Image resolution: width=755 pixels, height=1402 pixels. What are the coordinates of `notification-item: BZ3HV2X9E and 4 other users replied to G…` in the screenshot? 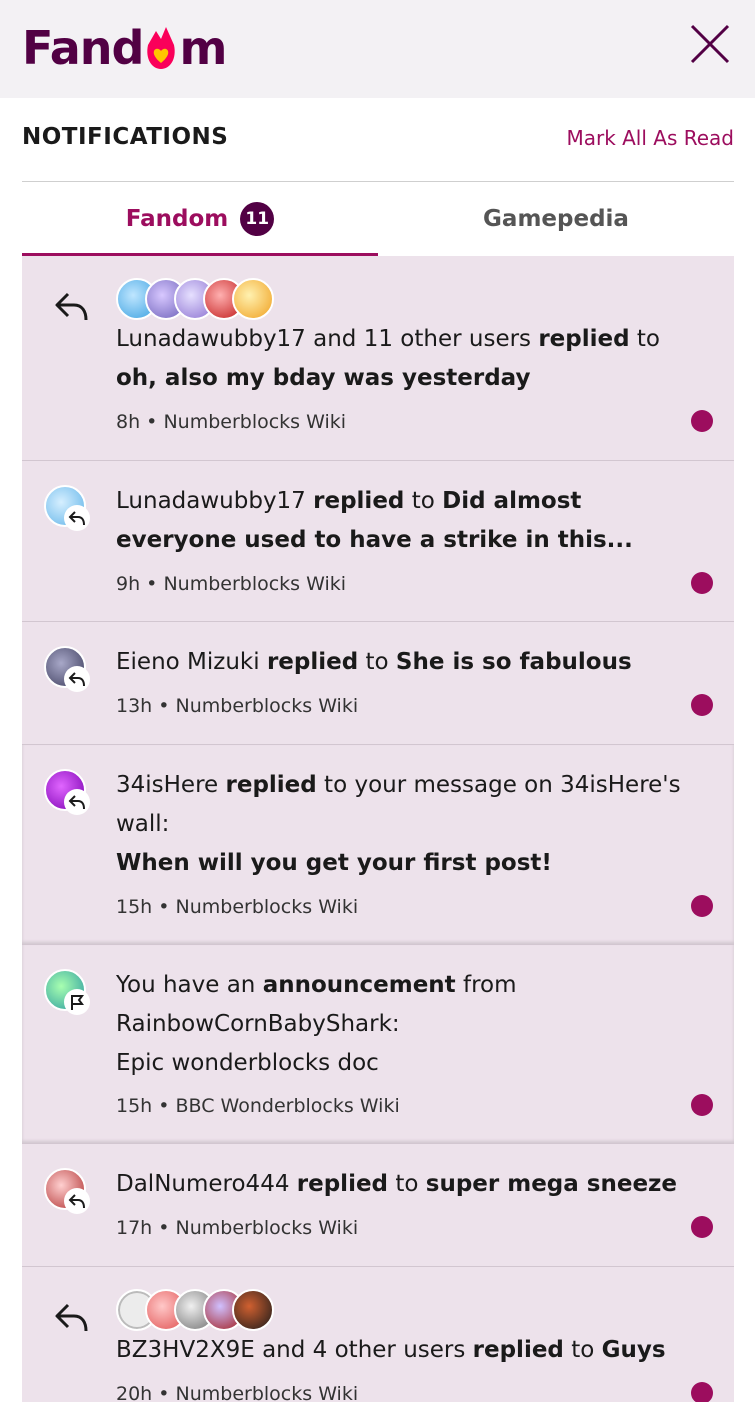 It's located at (378, 1334).